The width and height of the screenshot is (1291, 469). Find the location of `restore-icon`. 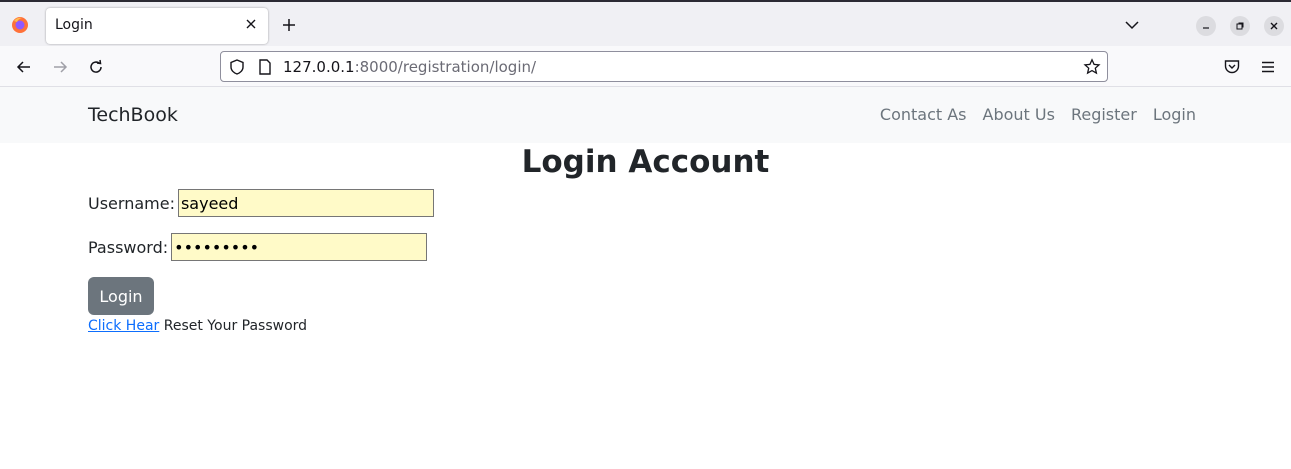

restore-icon is located at coordinates (1240, 26).